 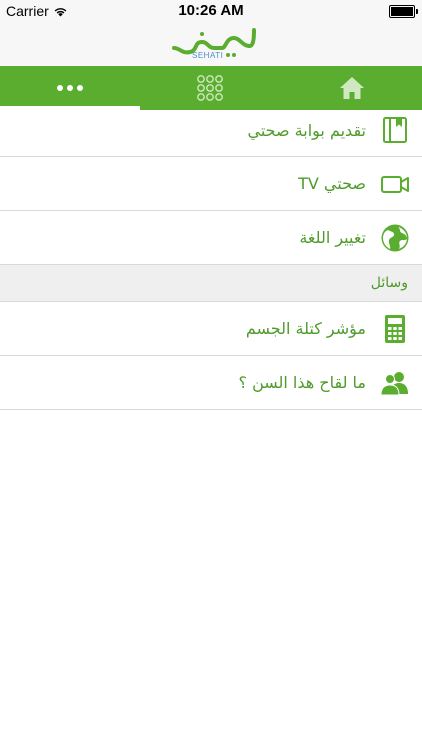 I want to click on menu-item-bmi: مؤشر كتلة الجسم, so click(x=211, y=329).